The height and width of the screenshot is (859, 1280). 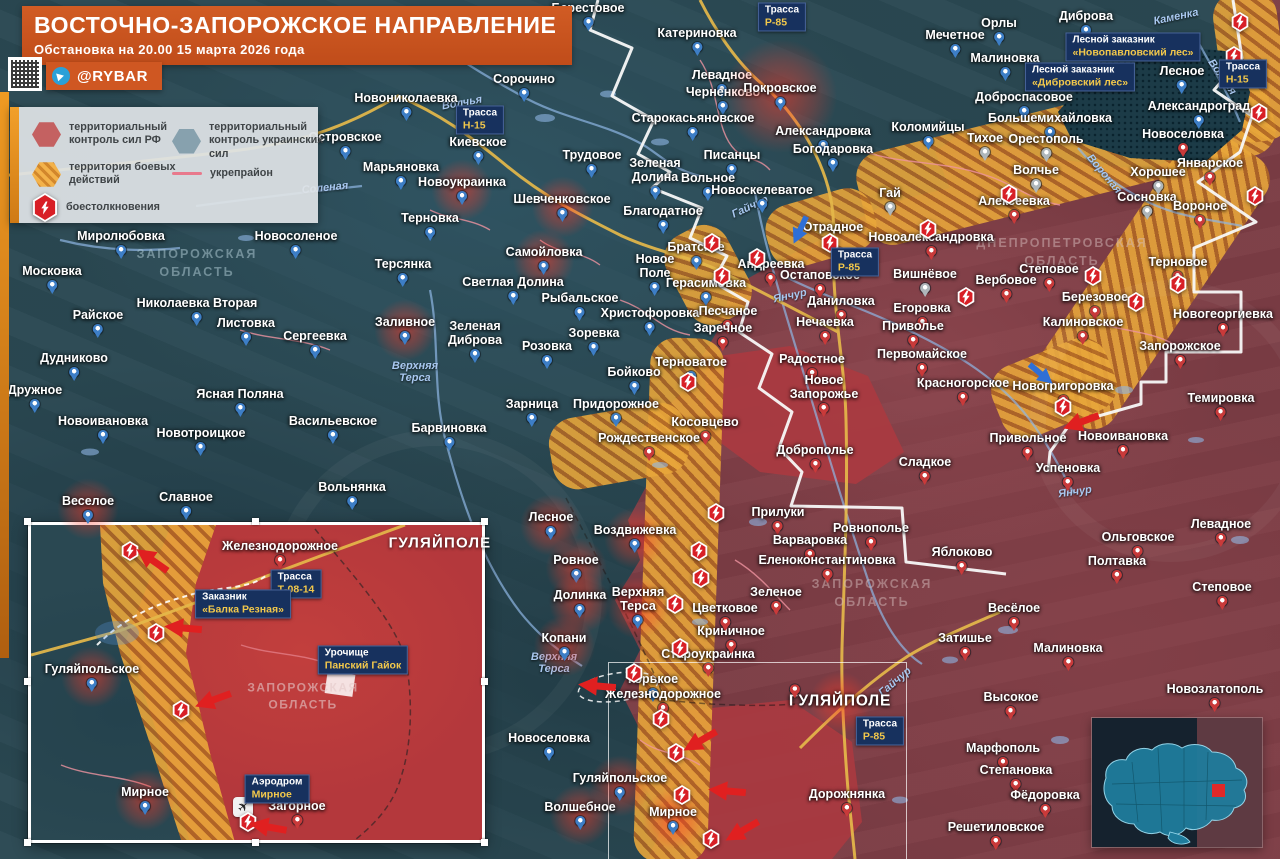 I want to click on town: Лесное, so click(x=551, y=525).